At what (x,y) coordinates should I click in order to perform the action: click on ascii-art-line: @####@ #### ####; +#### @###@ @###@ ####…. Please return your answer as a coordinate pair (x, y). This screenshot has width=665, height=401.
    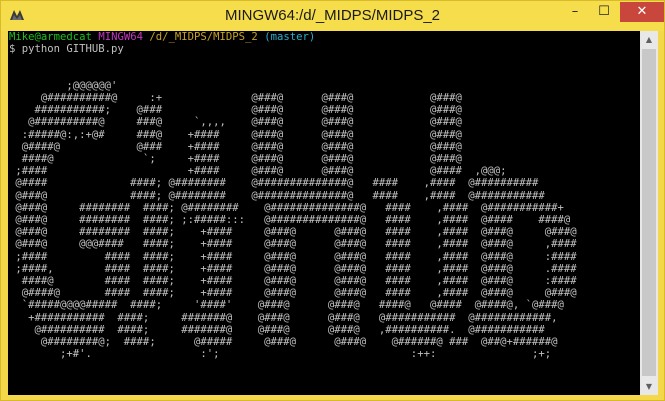
    Looking at the image, I should click on (293, 293).